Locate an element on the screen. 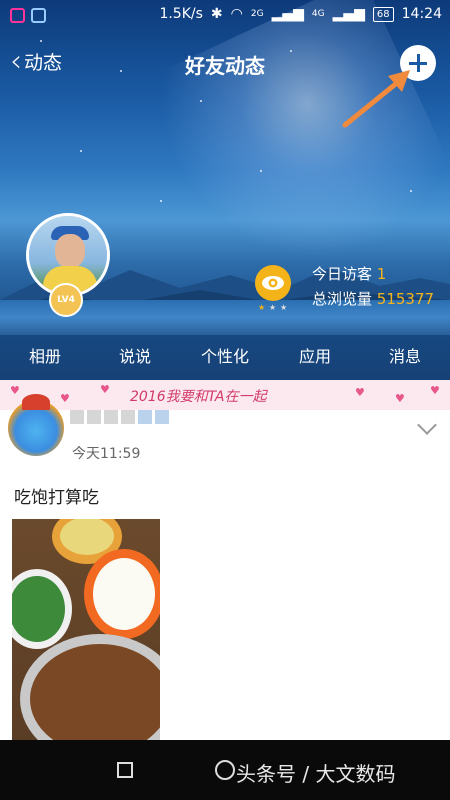  tab-apps: 应用 is located at coordinates (315, 357).